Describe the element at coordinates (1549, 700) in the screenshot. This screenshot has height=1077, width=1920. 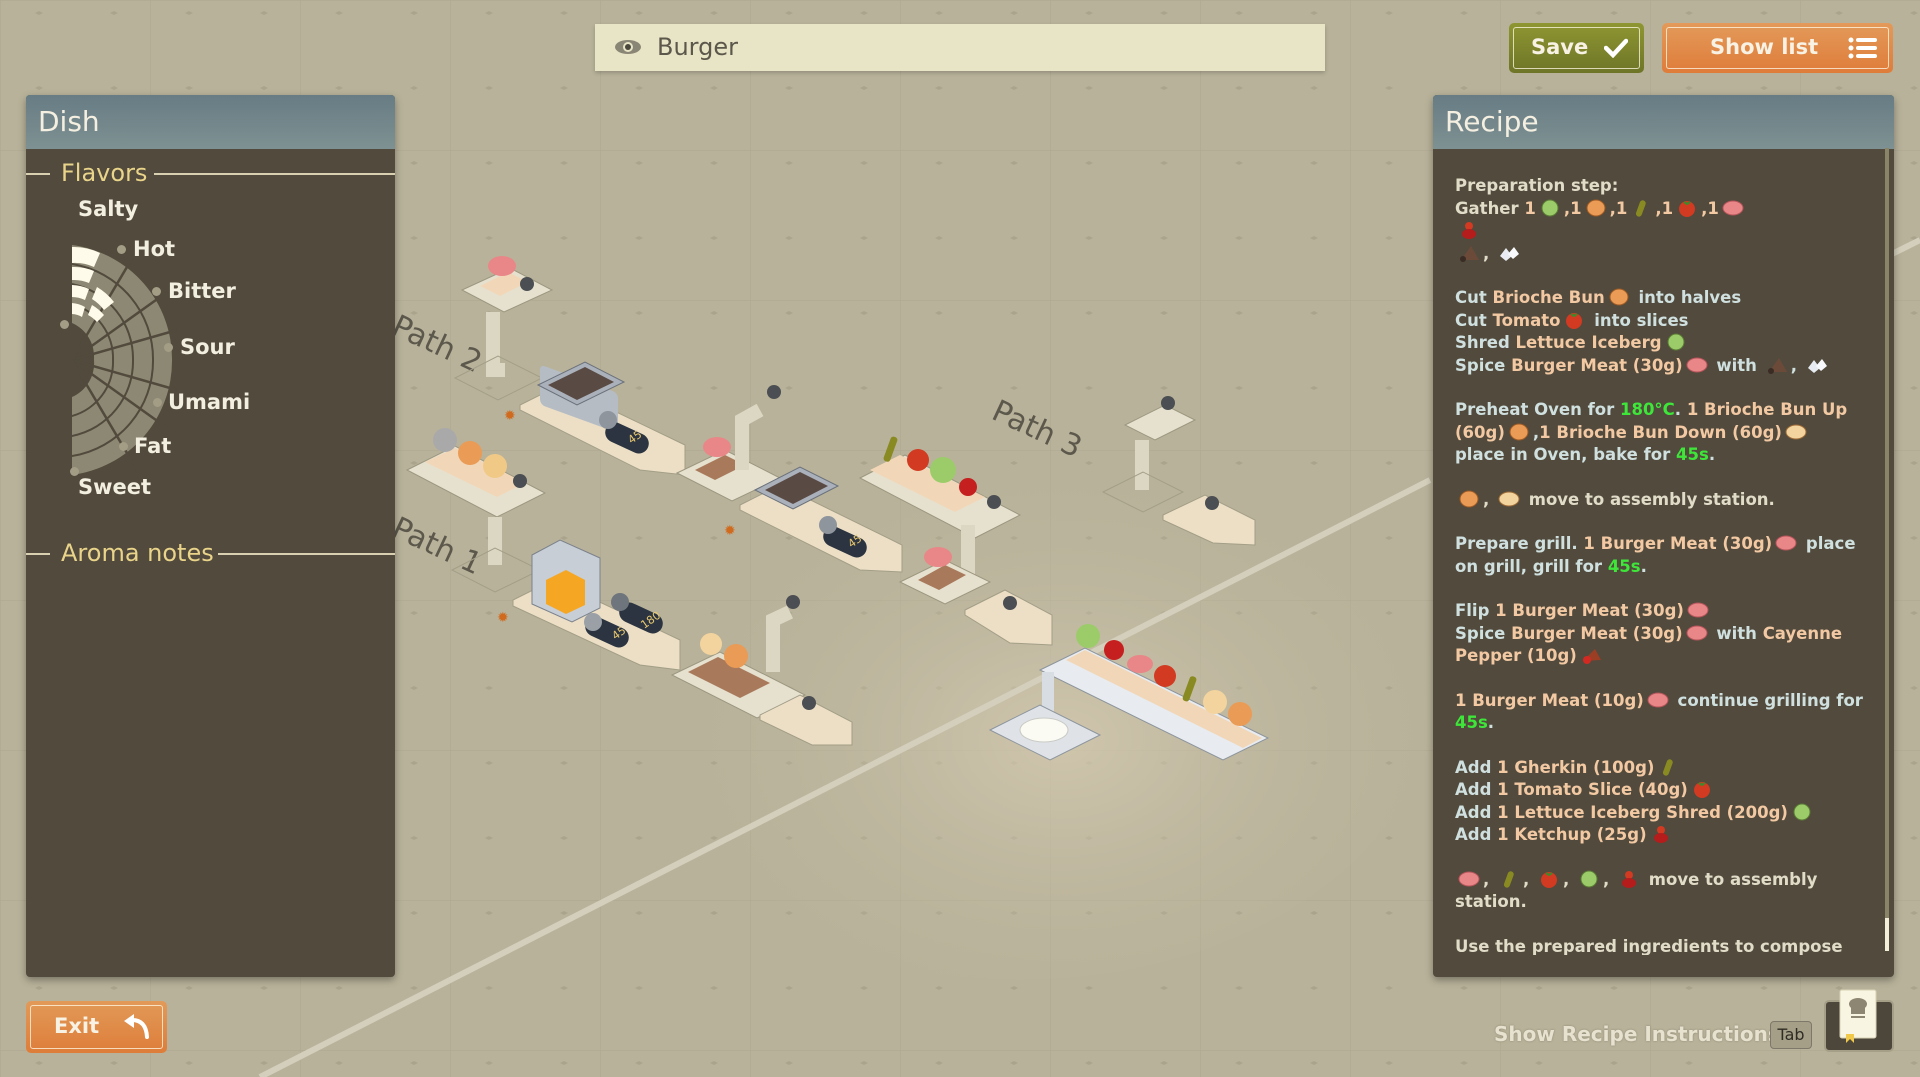
I see `ingredient-name: 1 Burger Meat (10g)` at that location.